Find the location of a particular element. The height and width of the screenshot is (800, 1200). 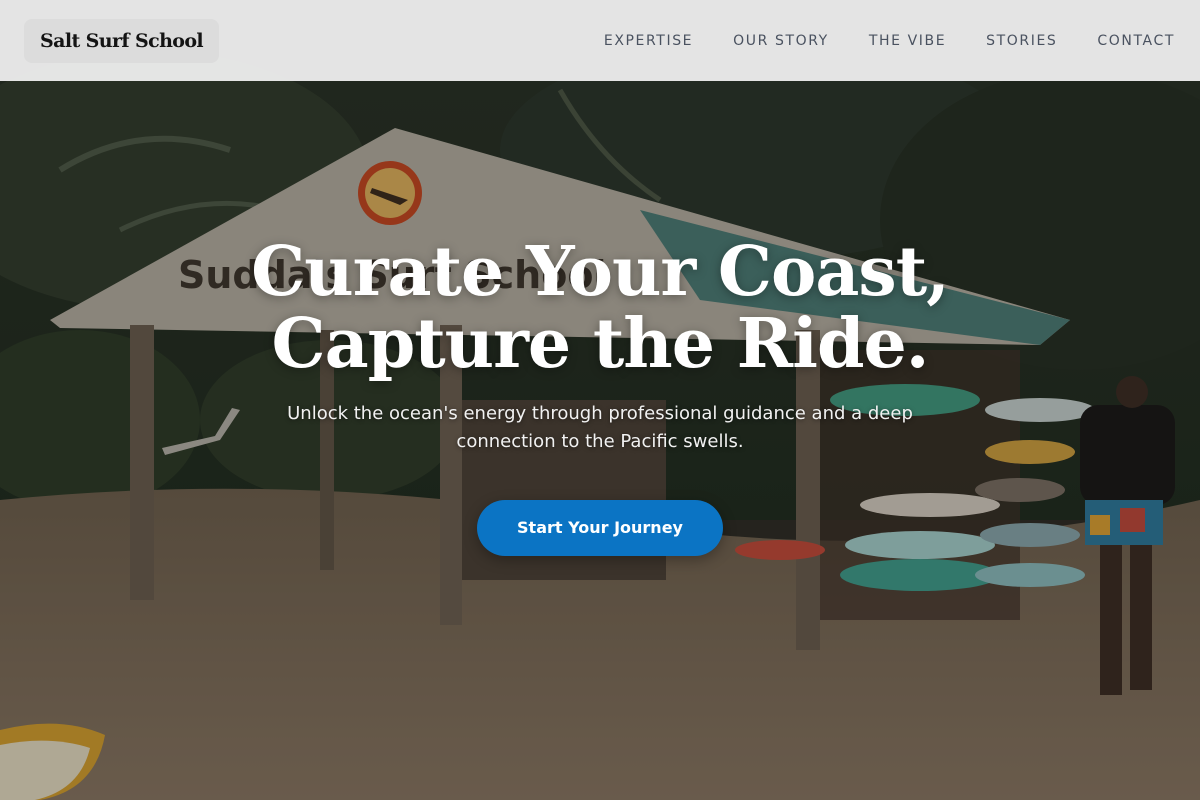

hero-title-line-1: Curate Your Coast, is located at coordinates (600, 272).